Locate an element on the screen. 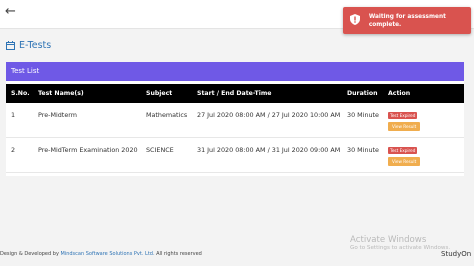 The height and width of the screenshot is (266, 474). toast-message: Waiting for assessment complete. is located at coordinates (407, 21).